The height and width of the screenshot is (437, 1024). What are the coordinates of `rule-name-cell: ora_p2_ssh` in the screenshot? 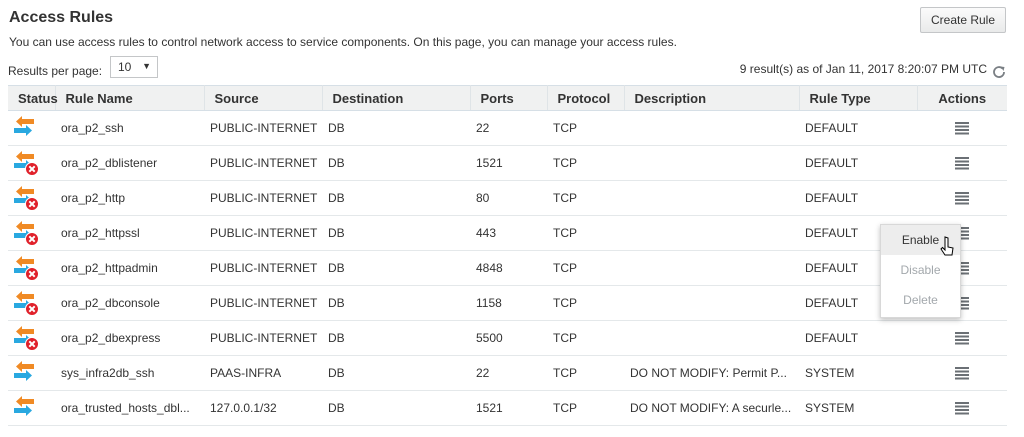 It's located at (129, 128).